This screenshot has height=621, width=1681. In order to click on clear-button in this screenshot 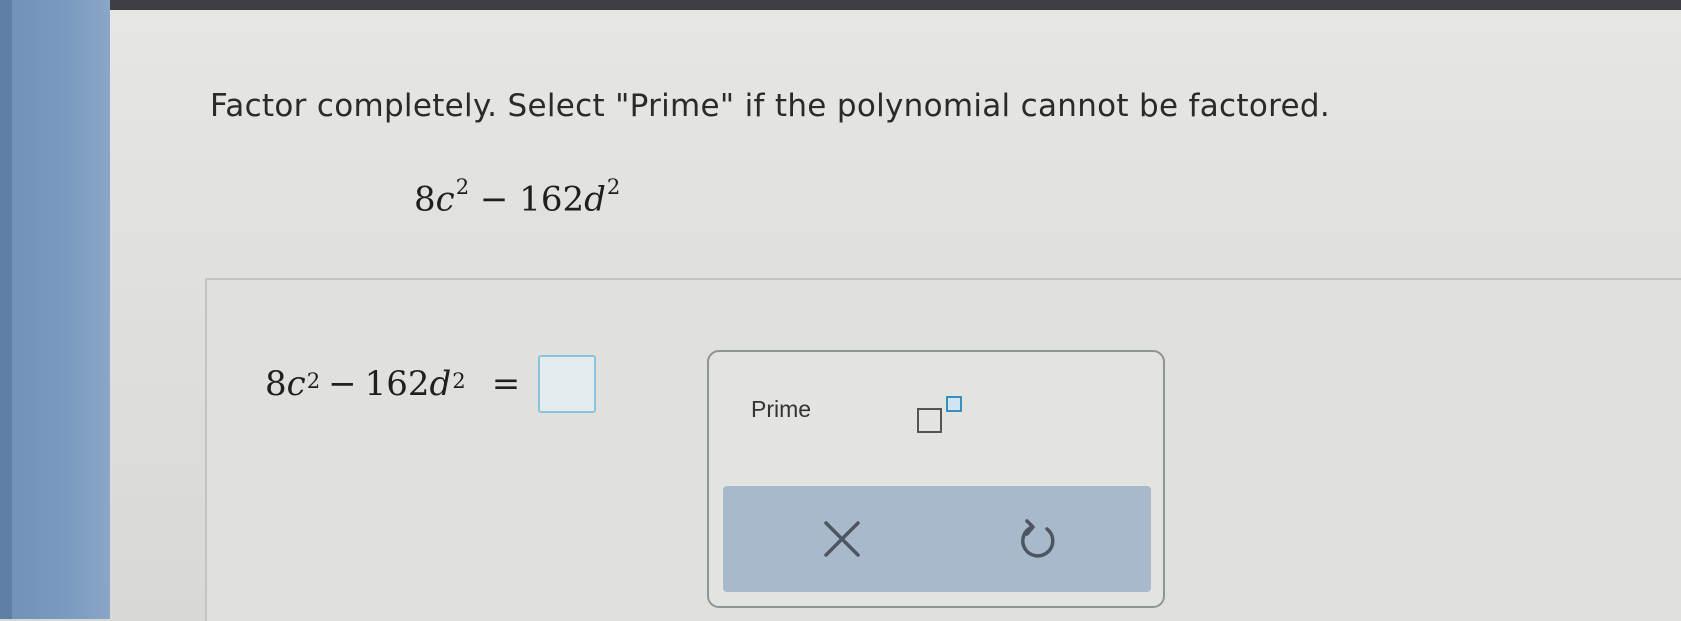, I will do `click(836, 539)`.